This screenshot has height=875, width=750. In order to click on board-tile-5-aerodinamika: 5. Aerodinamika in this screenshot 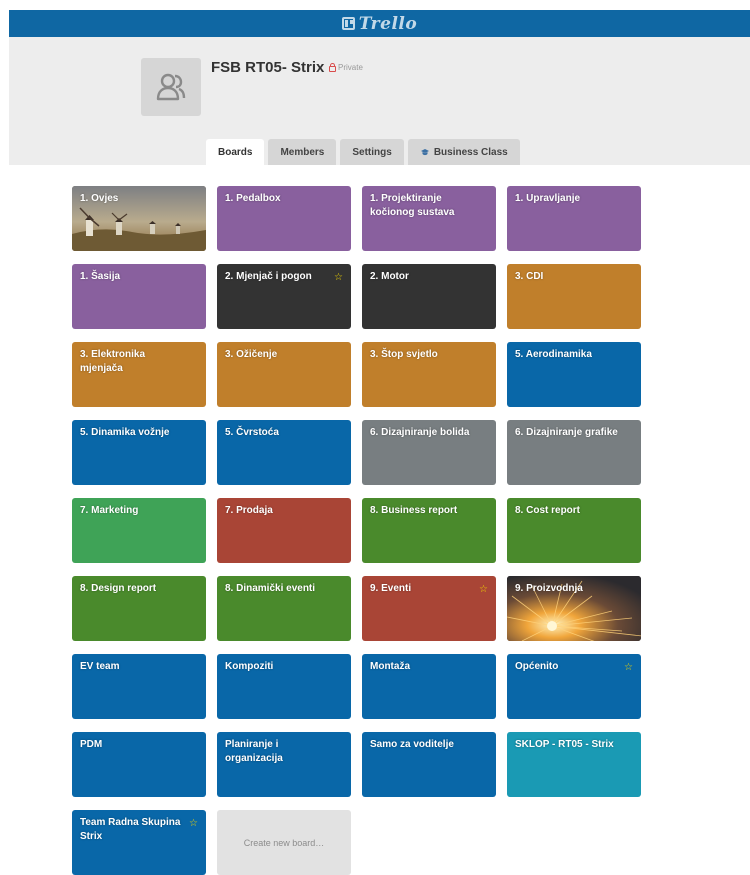, I will do `click(574, 374)`.